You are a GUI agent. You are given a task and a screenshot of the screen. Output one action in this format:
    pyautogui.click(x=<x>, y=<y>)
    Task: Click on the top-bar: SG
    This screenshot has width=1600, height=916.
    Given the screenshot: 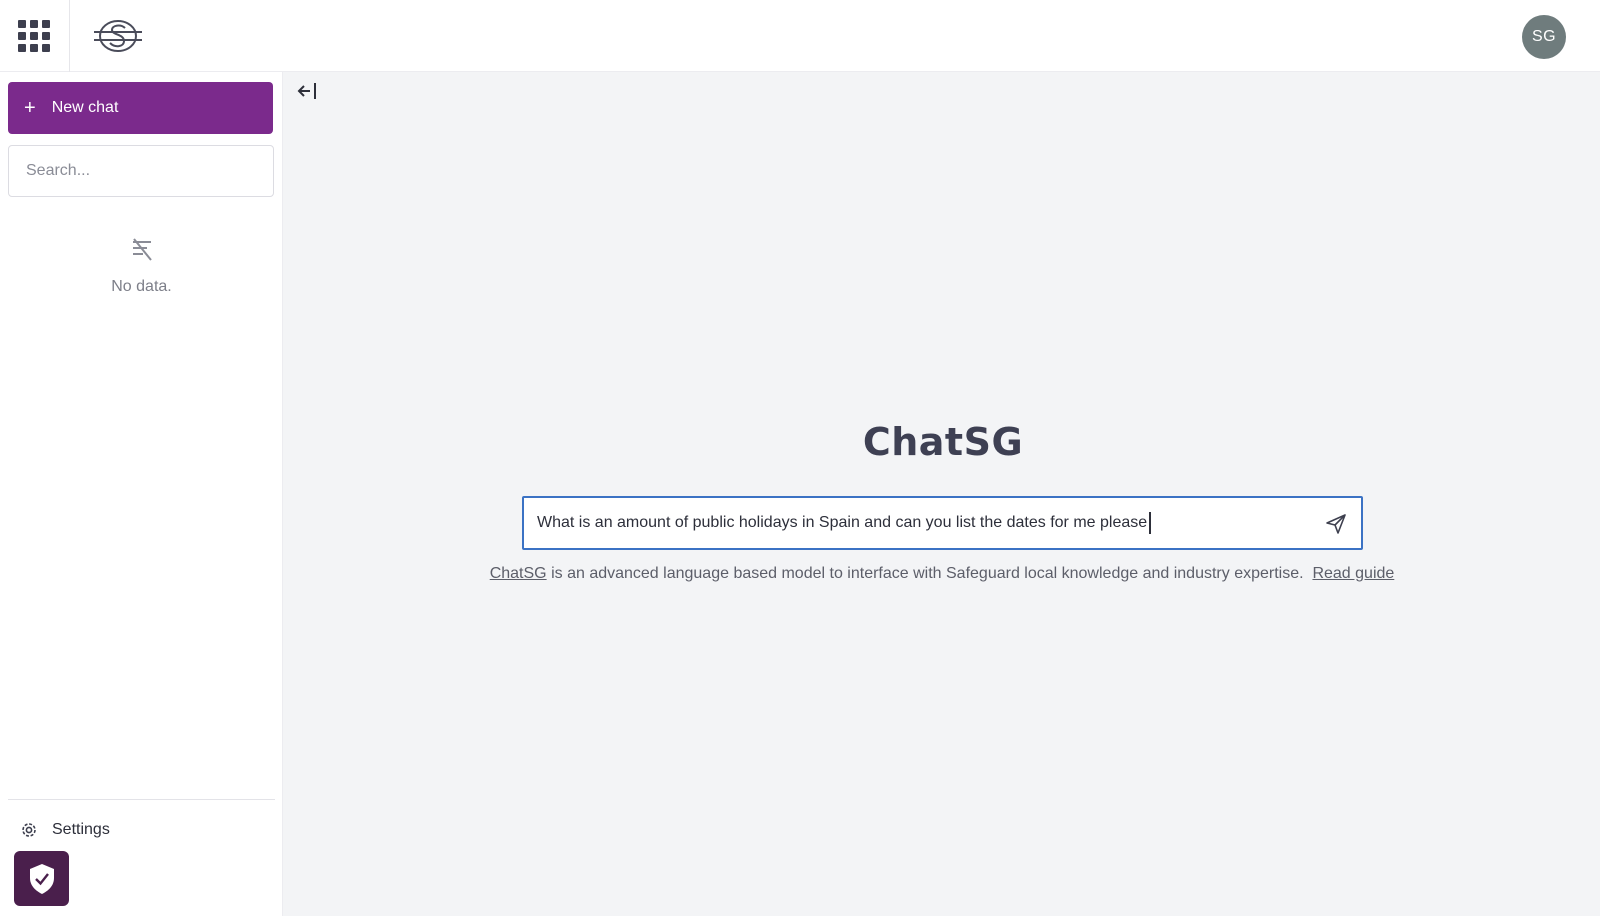 What is the action you would take?
    pyautogui.click(x=800, y=36)
    